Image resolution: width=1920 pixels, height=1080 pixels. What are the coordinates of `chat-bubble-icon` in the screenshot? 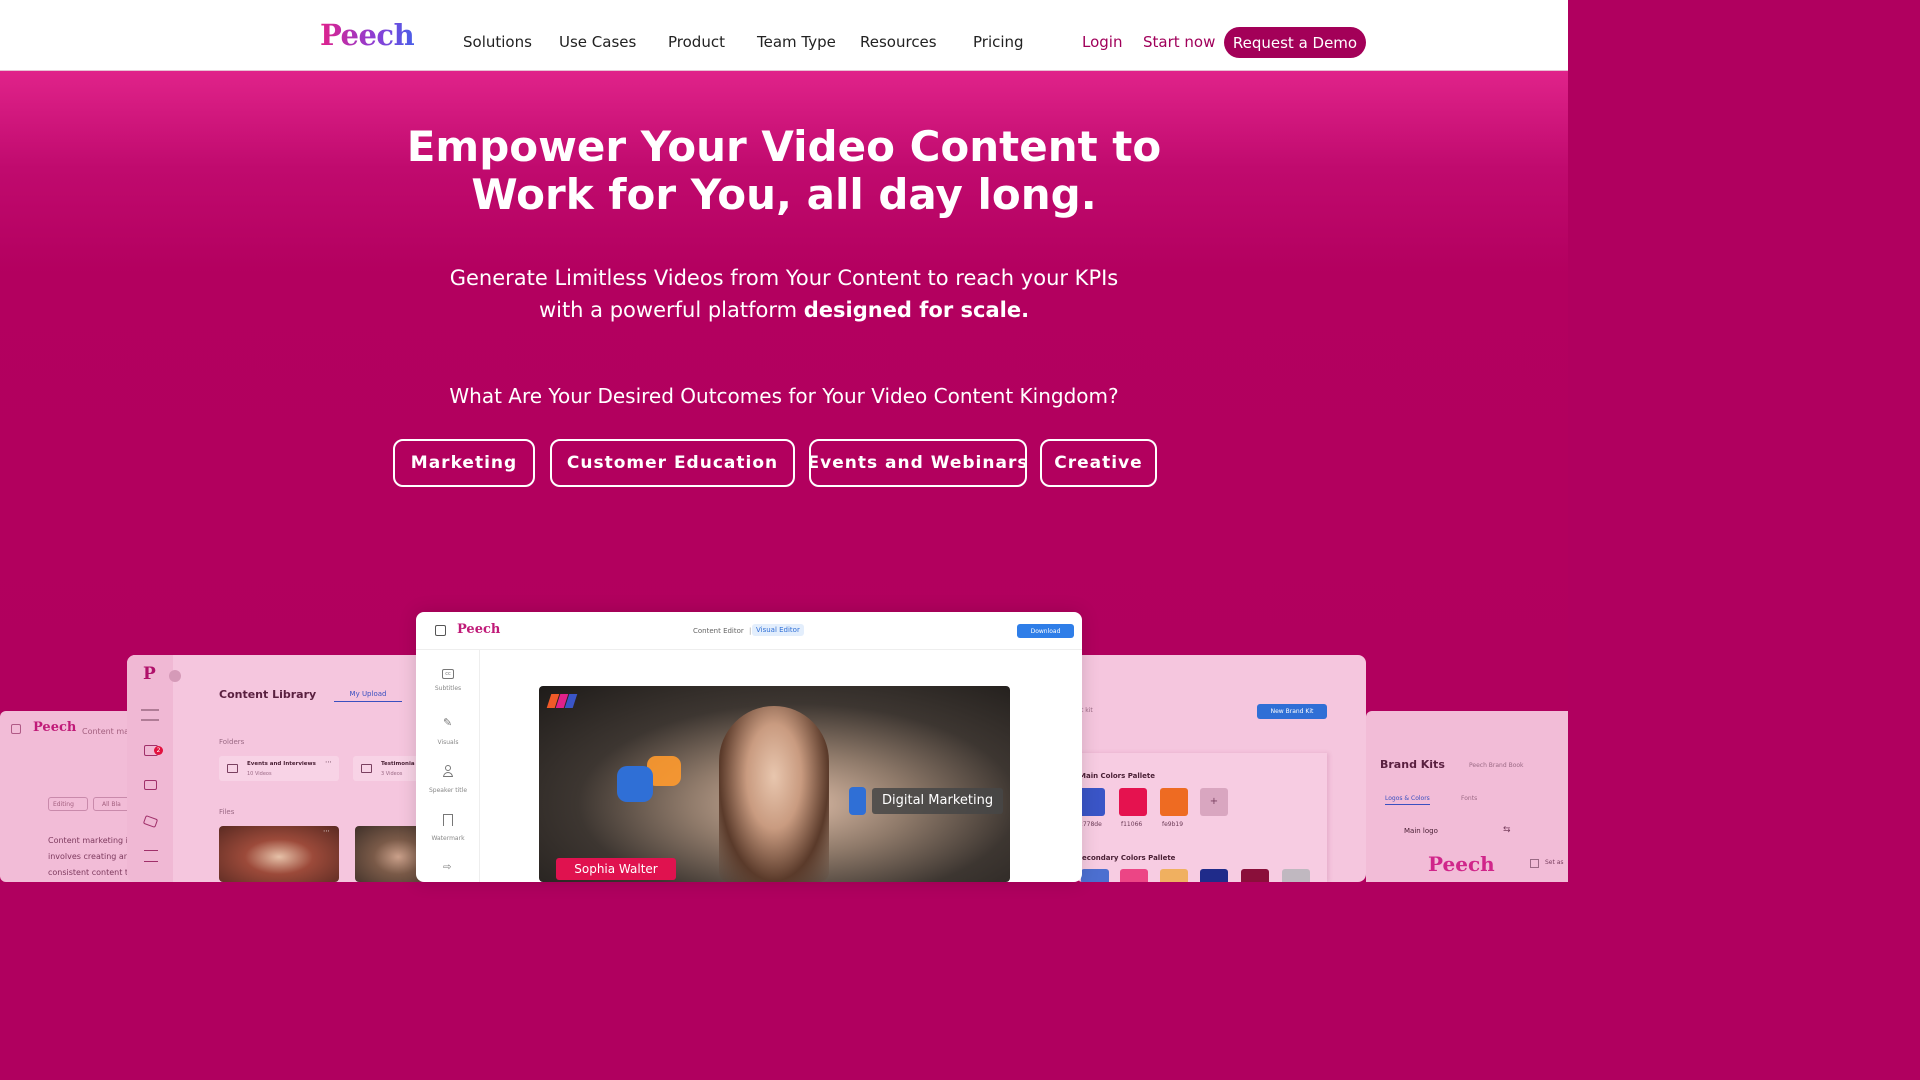 It's located at (635, 784).